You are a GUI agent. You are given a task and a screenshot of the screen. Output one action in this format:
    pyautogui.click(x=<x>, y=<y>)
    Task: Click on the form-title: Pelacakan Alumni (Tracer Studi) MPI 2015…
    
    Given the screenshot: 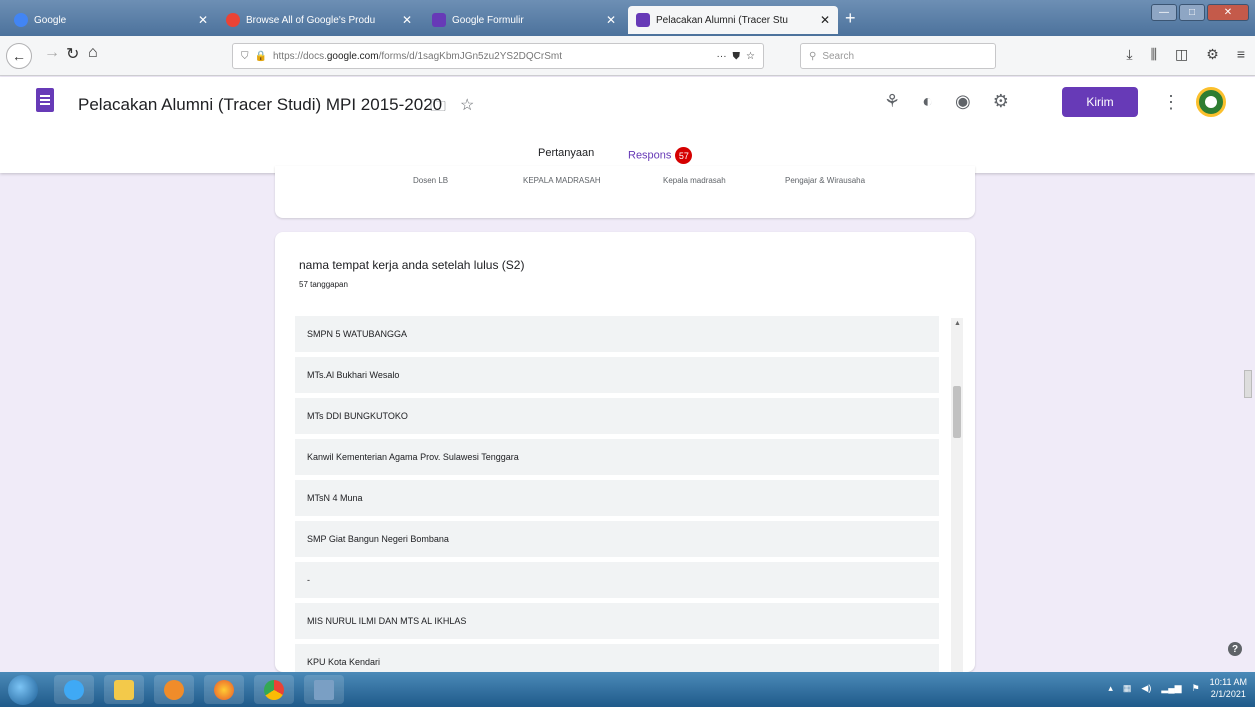 What is the action you would take?
    pyautogui.click(x=260, y=105)
    